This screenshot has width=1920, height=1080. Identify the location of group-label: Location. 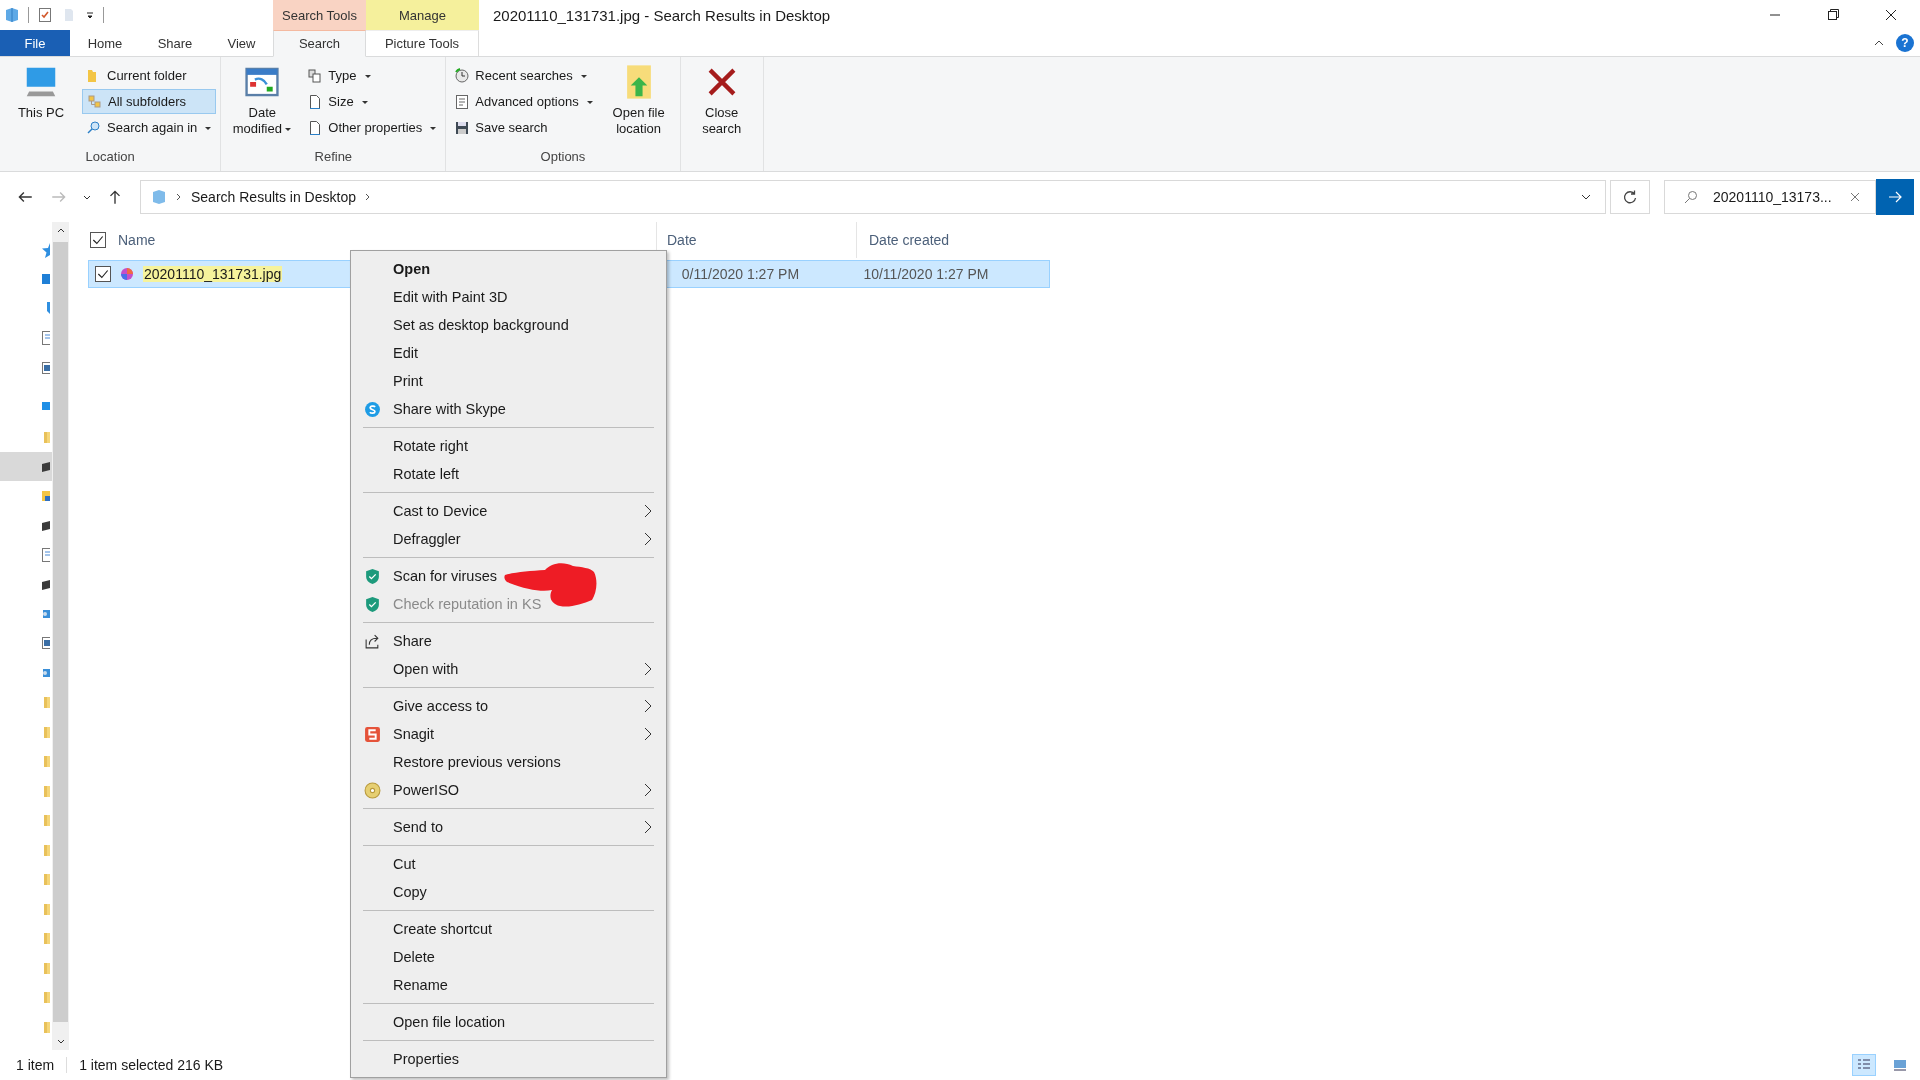
(110, 157).